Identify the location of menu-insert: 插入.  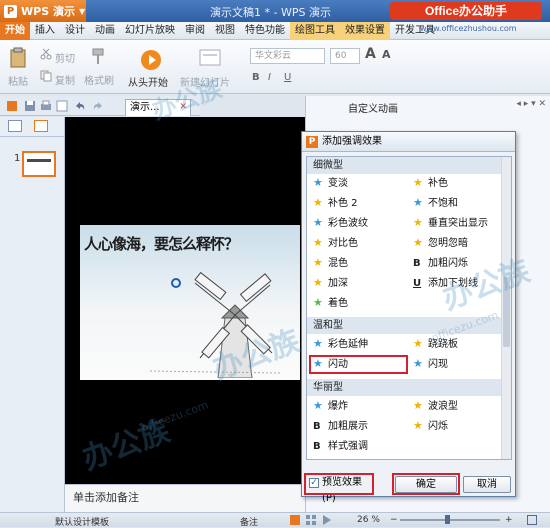
(45, 31).